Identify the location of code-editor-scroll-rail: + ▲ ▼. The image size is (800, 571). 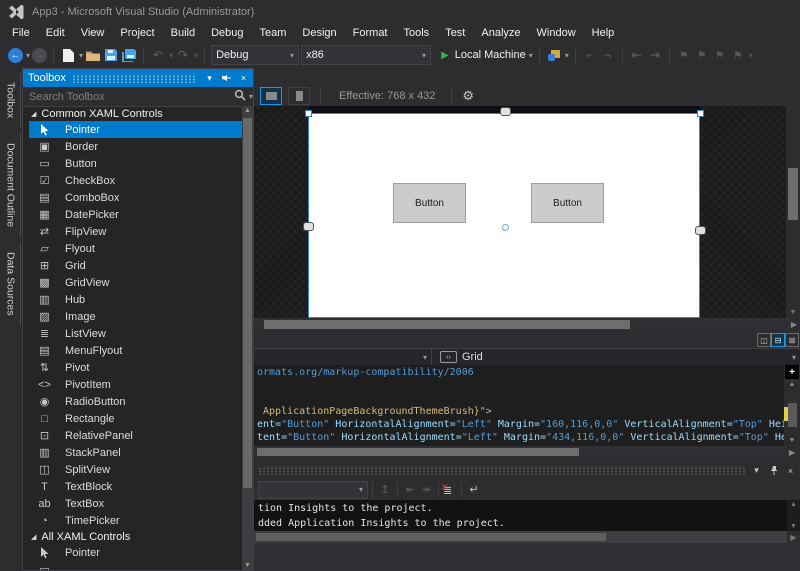
(792, 405).